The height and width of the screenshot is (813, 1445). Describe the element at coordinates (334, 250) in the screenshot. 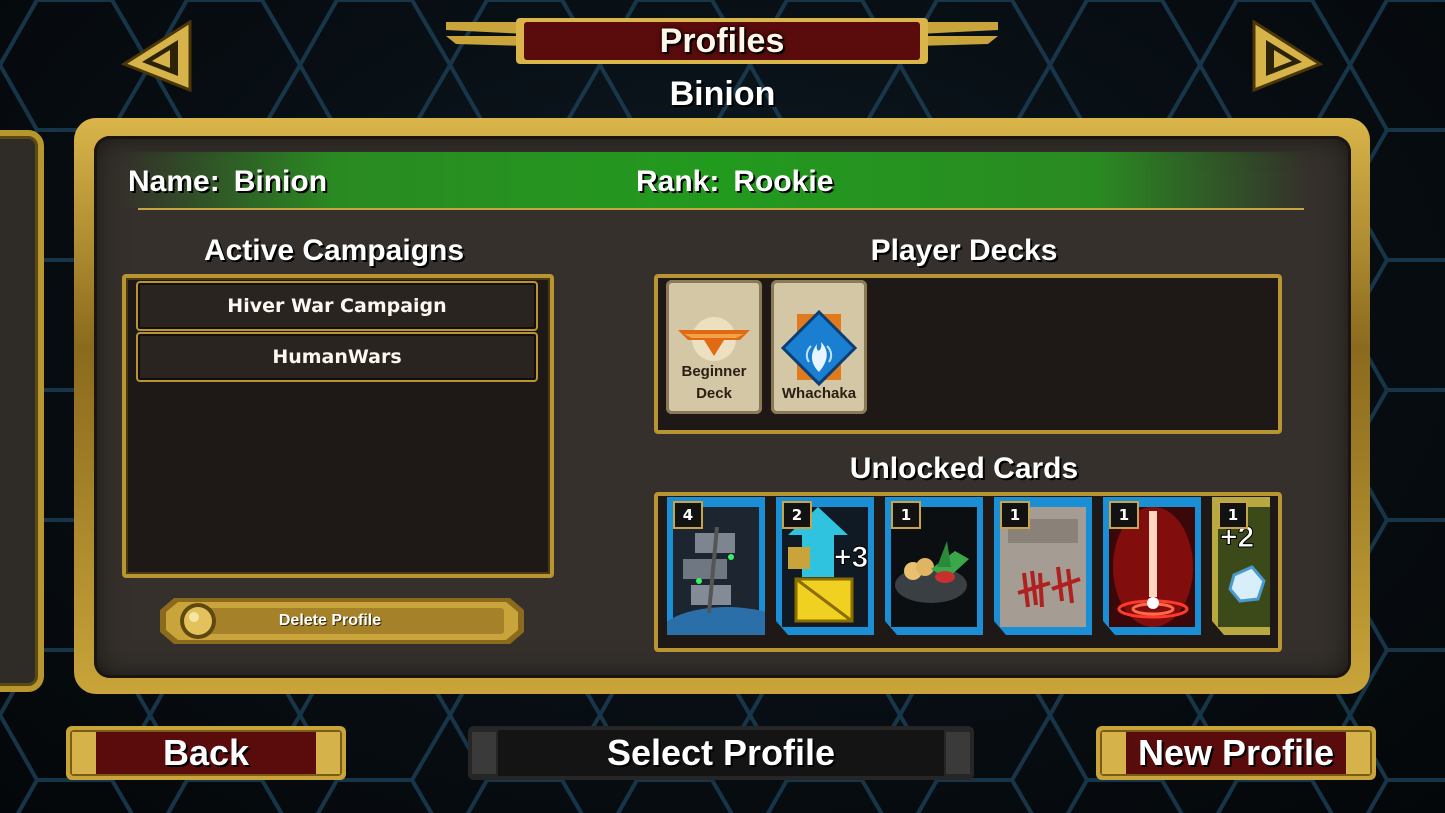

I see `active-campaigns-heading: Active Campaigns` at that location.